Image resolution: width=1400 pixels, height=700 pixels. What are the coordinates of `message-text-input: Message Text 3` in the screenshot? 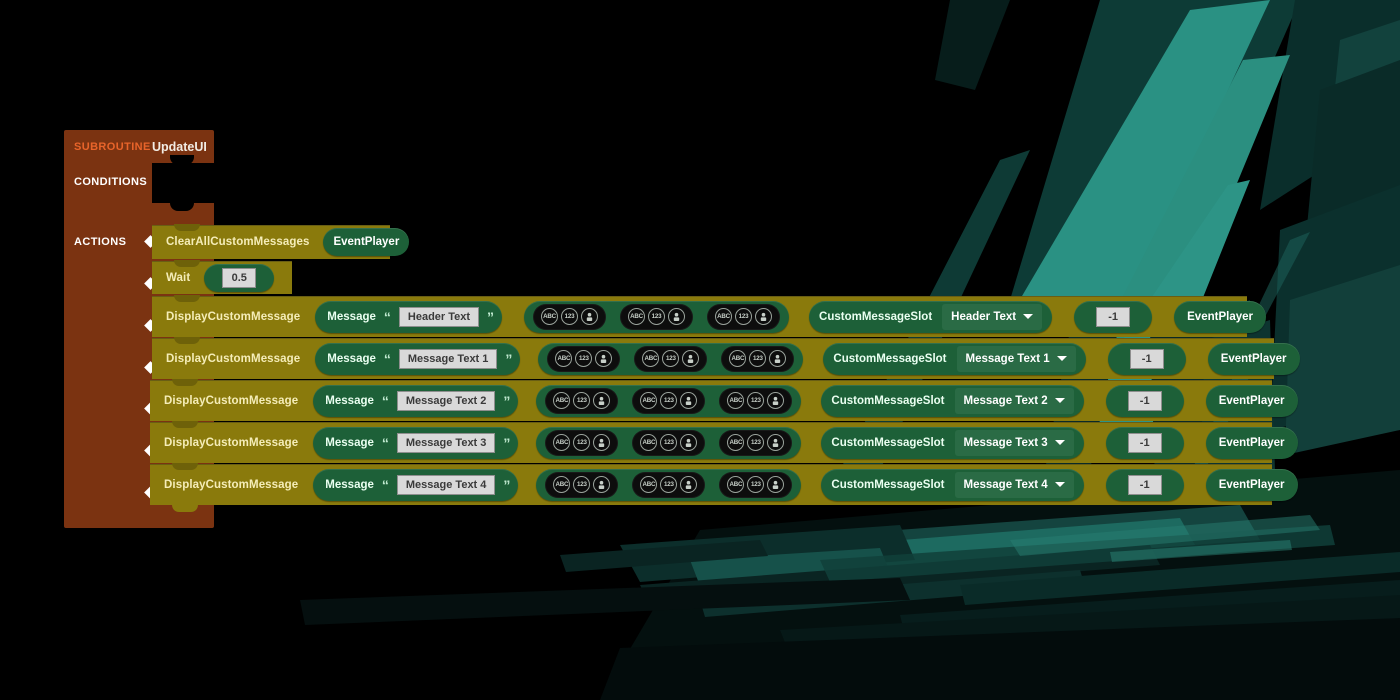 It's located at (446, 442).